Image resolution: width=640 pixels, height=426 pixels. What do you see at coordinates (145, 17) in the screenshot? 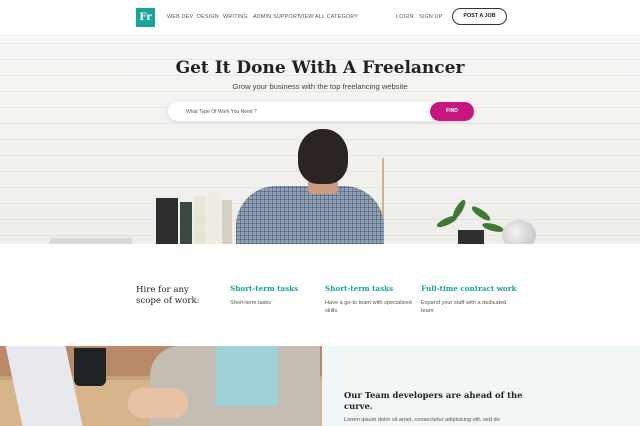
I see `logo: Fr` at bounding box center [145, 17].